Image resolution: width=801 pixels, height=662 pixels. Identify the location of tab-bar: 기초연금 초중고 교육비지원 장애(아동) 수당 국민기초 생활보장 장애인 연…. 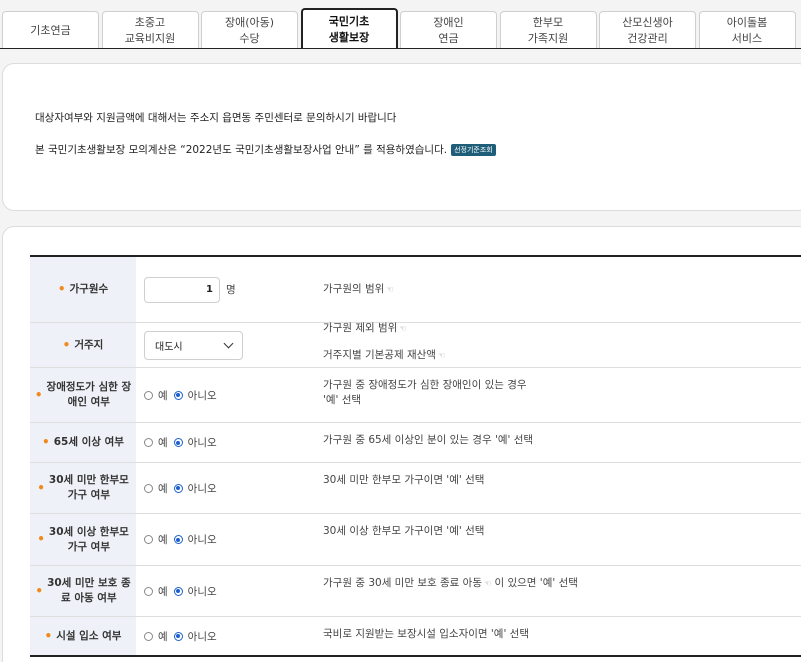
(400, 24).